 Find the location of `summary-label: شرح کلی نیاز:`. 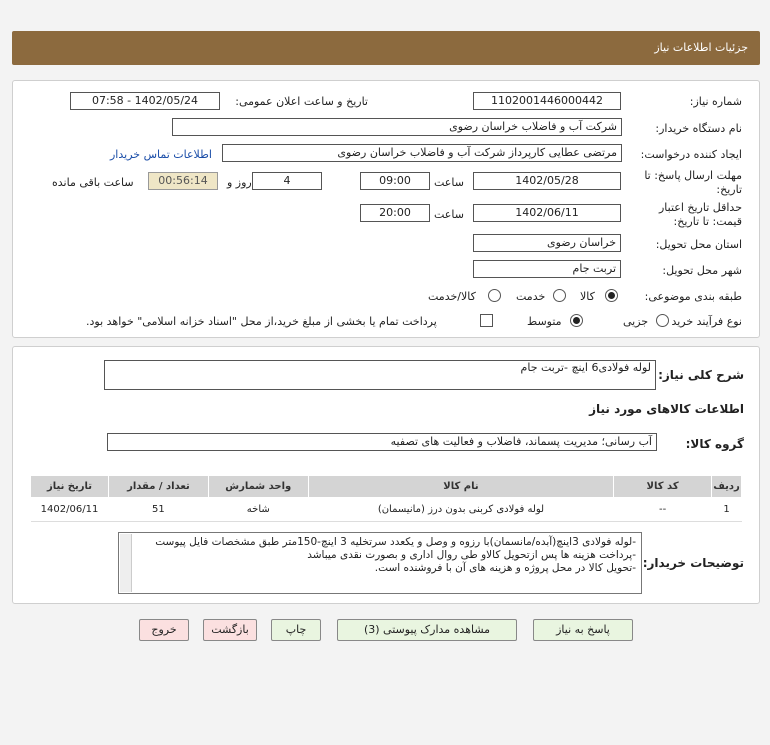

summary-label: شرح کلی نیاز: is located at coordinates (701, 375).